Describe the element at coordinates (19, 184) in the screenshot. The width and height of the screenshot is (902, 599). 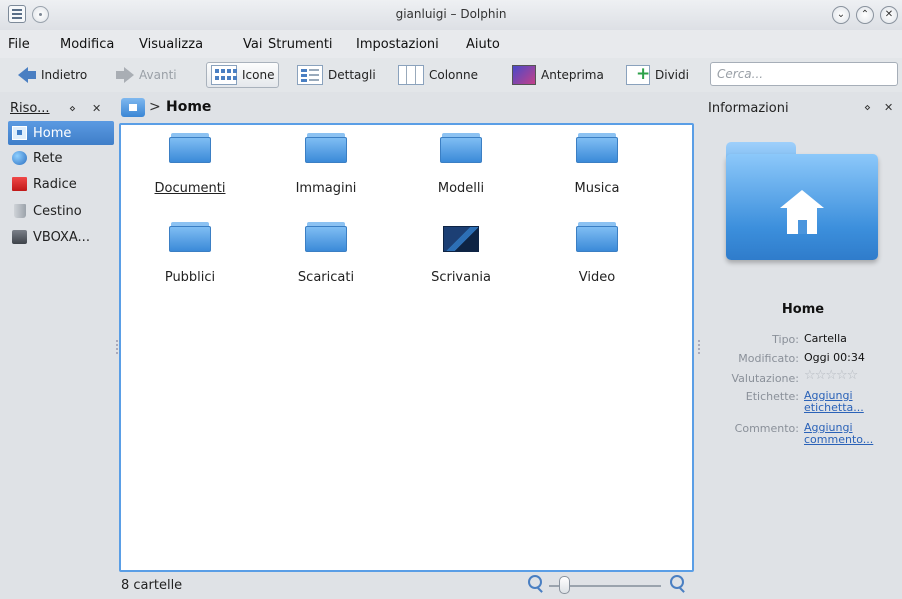
I see `root-folder-icon` at that location.